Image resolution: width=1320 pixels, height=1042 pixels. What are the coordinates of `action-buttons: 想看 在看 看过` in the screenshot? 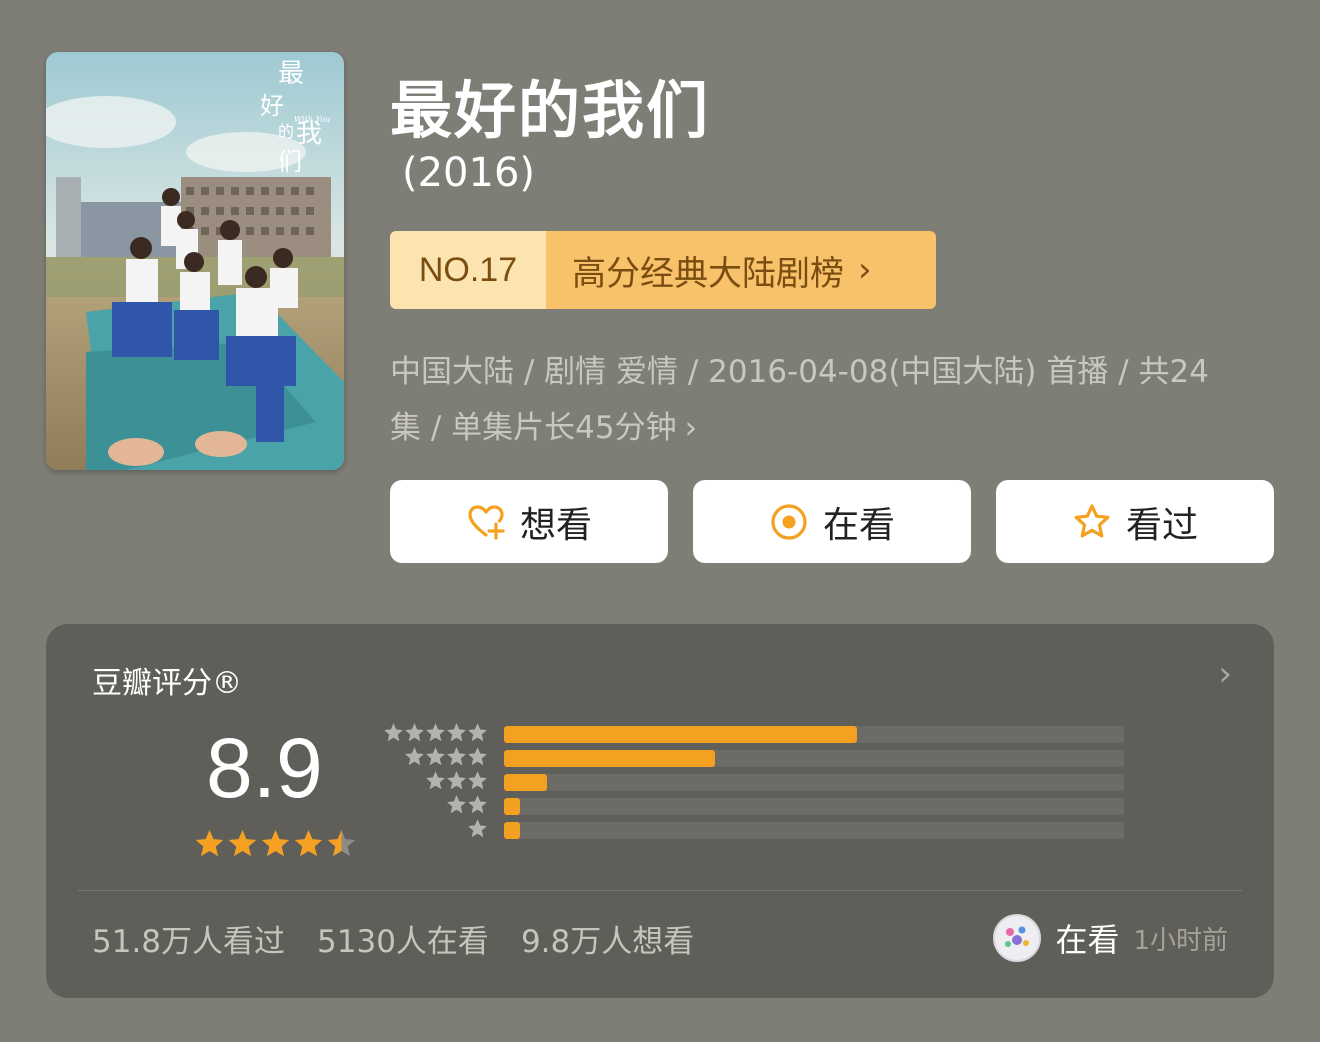 It's located at (832, 521).